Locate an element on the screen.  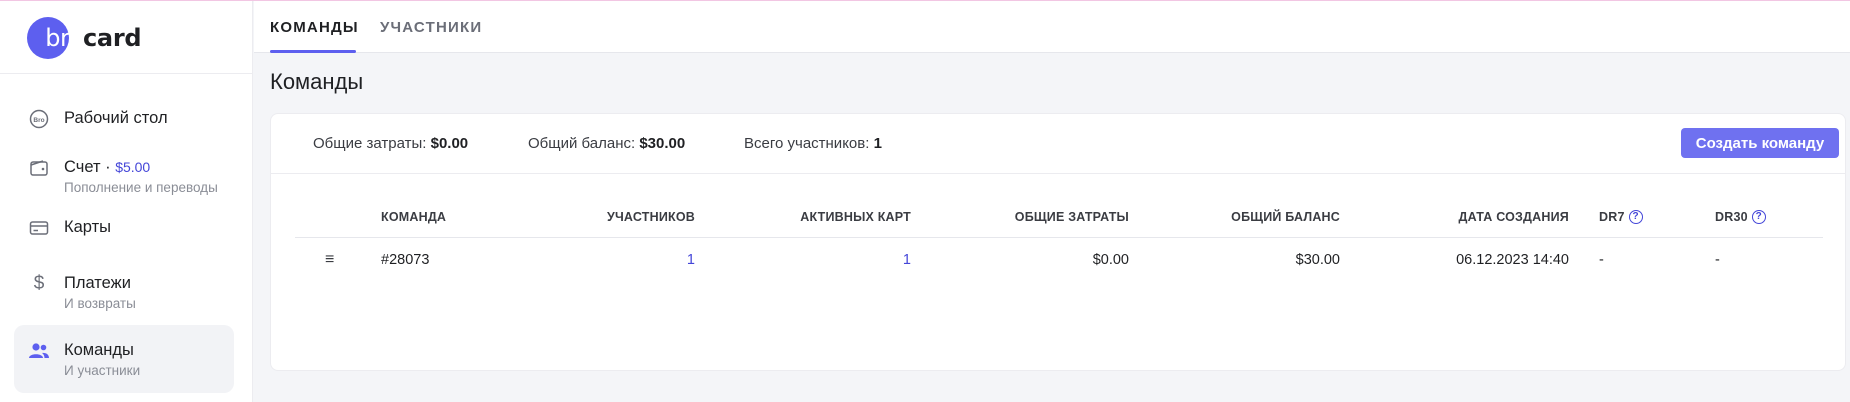
brocard-logo: bro card is located at coordinates (84, 38).